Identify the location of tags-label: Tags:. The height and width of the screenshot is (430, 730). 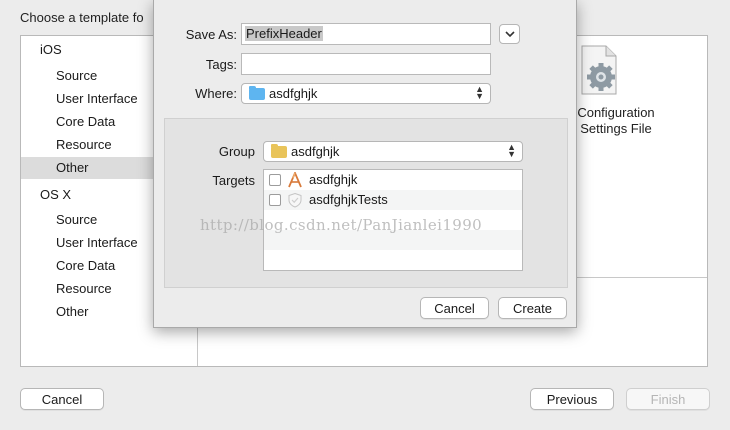
(221, 64).